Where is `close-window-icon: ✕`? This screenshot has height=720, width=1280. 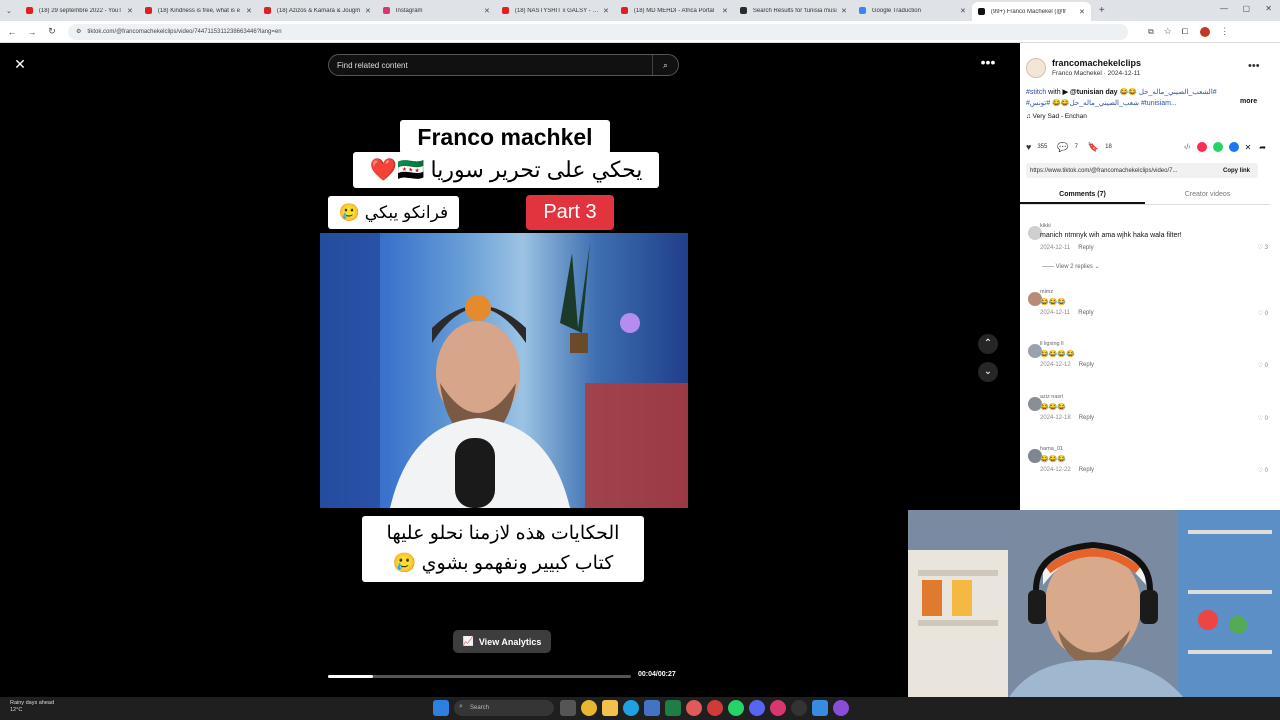
close-window-icon: ✕ is located at coordinates (1268, 8).